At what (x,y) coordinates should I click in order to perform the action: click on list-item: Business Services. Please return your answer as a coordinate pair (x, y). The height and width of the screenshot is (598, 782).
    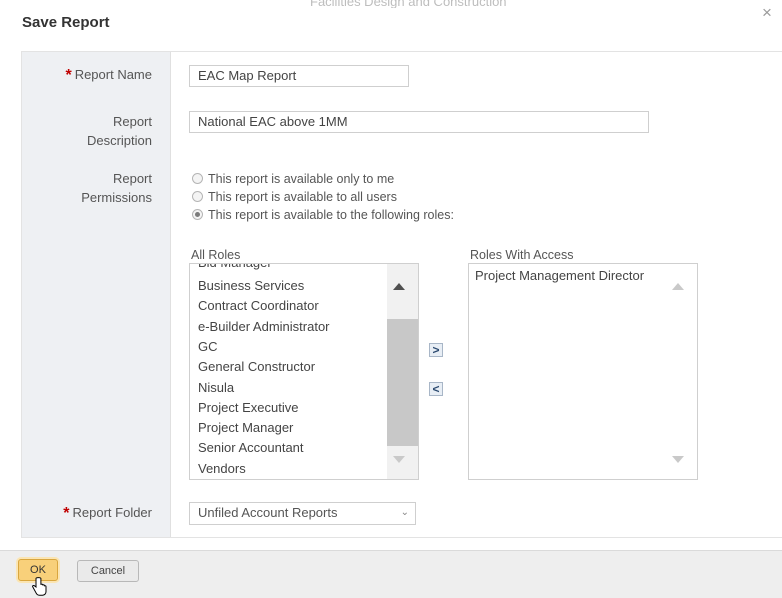
    Looking at the image, I should click on (251, 286).